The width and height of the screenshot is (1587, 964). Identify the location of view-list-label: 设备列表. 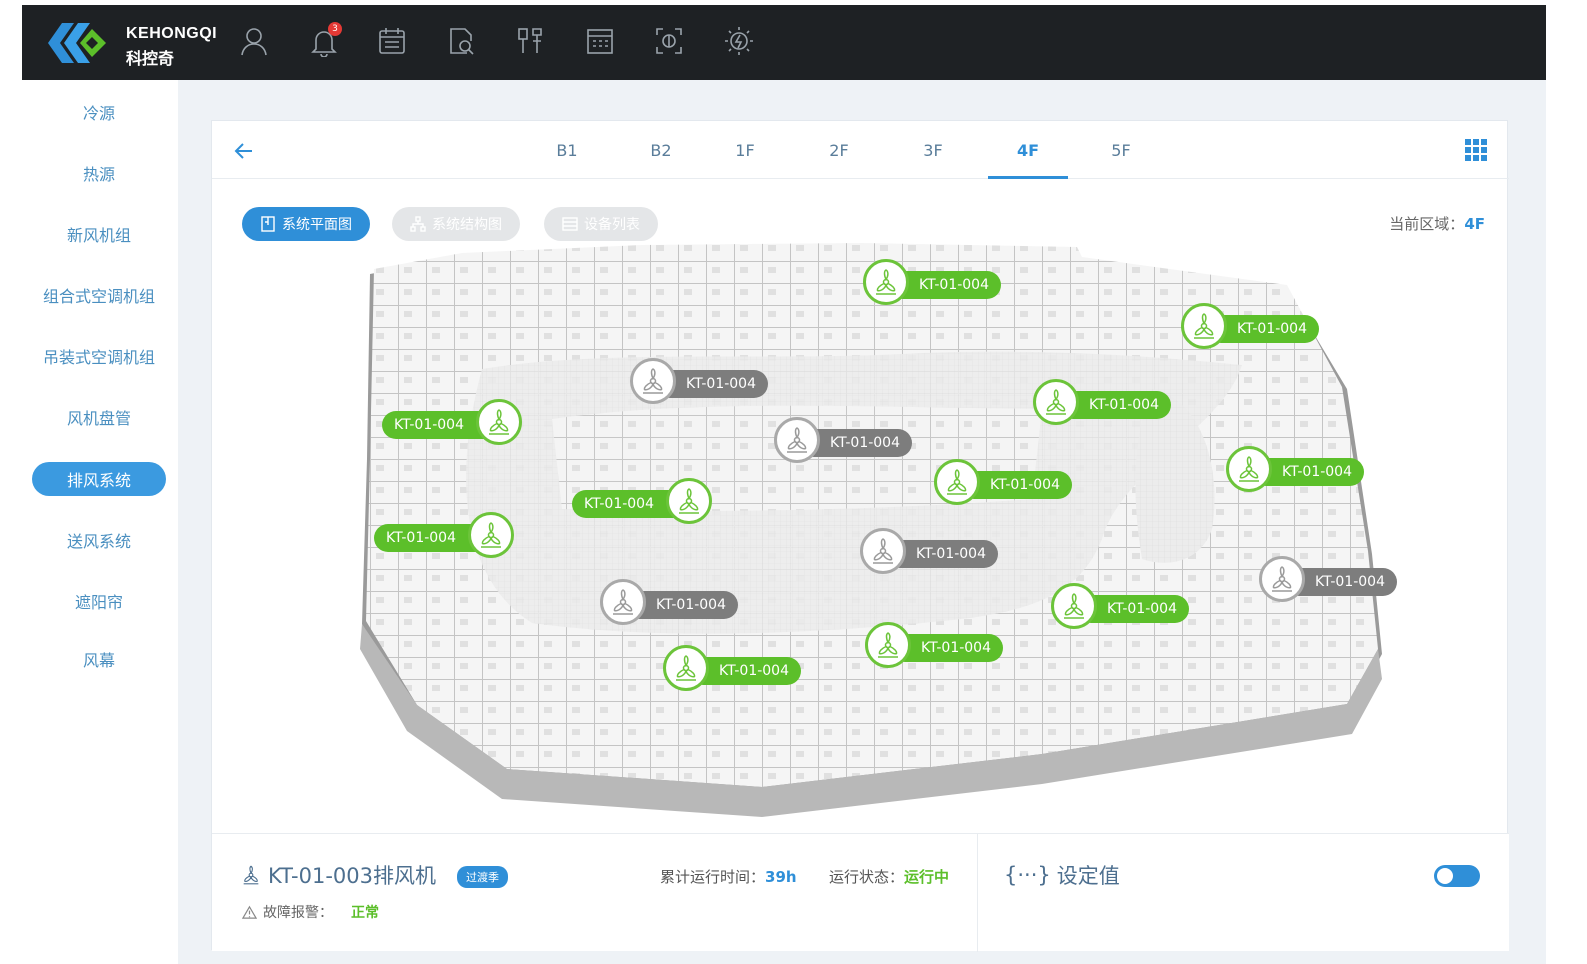
(612, 225).